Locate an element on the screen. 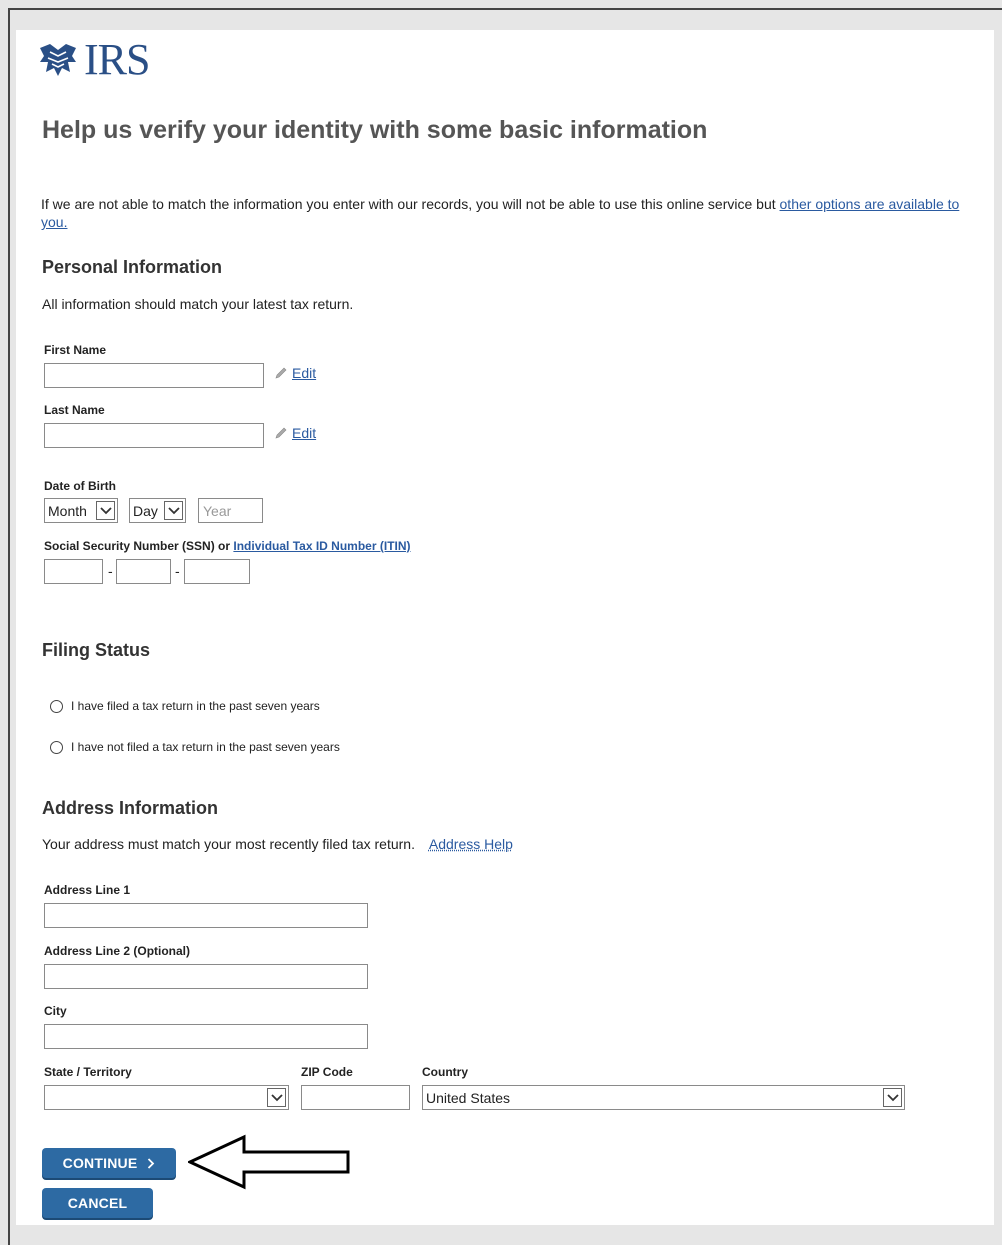  city-input is located at coordinates (206, 1036).